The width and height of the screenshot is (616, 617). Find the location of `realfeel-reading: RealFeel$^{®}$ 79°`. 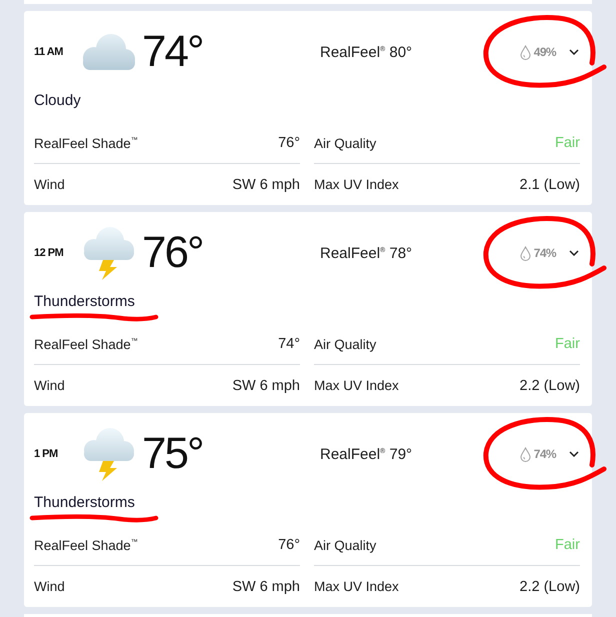

realfeel-reading: RealFeel$^{®}$ 79° is located at coordinates (365, 454).